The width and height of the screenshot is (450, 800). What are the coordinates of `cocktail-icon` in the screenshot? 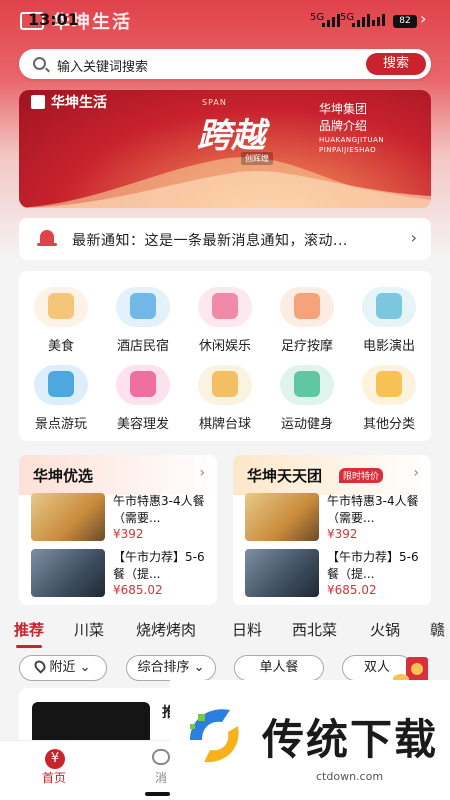 It's located at (225, 307).